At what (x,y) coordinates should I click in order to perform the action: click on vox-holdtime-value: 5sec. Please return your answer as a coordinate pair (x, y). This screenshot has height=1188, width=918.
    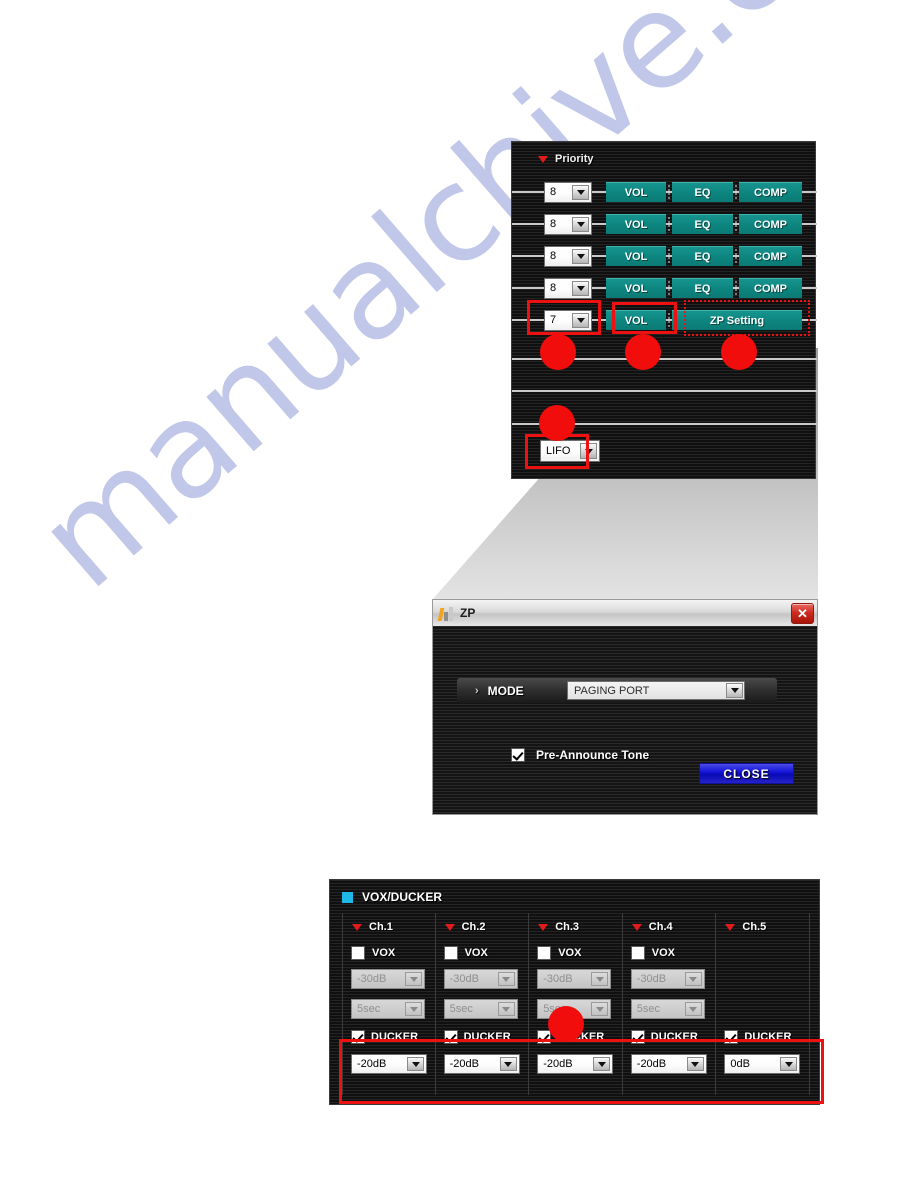
    Looking at the image, I should click on (369, 1009).